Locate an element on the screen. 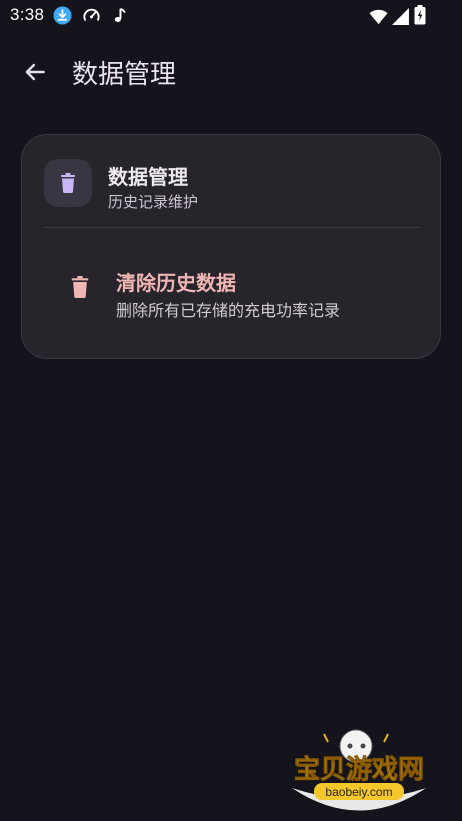 The width and height of the screenshot is (462, 821). arrow-back-icon is located at coordinates (35, 72).